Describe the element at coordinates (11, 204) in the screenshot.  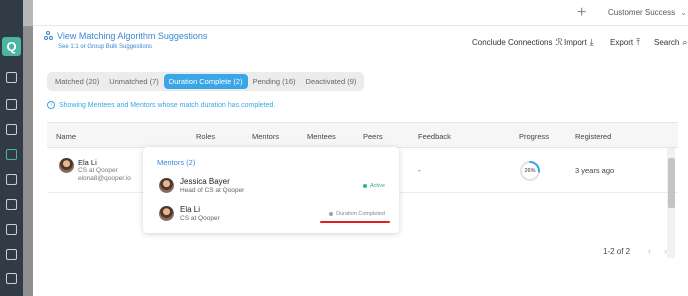
I see `nav-user-icon` at that location.